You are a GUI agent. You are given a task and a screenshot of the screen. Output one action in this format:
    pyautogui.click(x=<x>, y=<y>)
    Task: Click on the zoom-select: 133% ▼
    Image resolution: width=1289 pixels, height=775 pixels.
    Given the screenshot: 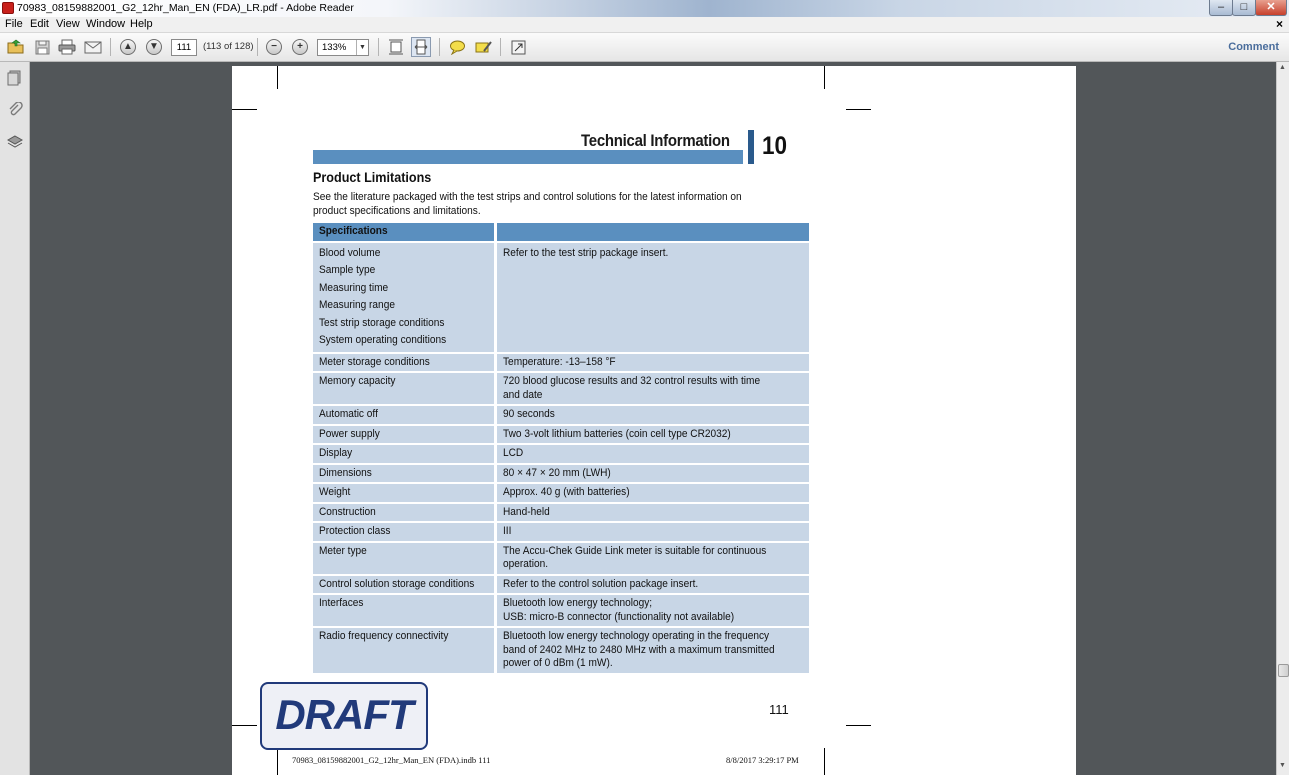 What is the action you would take?
    pyautogui.click(x=343, y=47)
    